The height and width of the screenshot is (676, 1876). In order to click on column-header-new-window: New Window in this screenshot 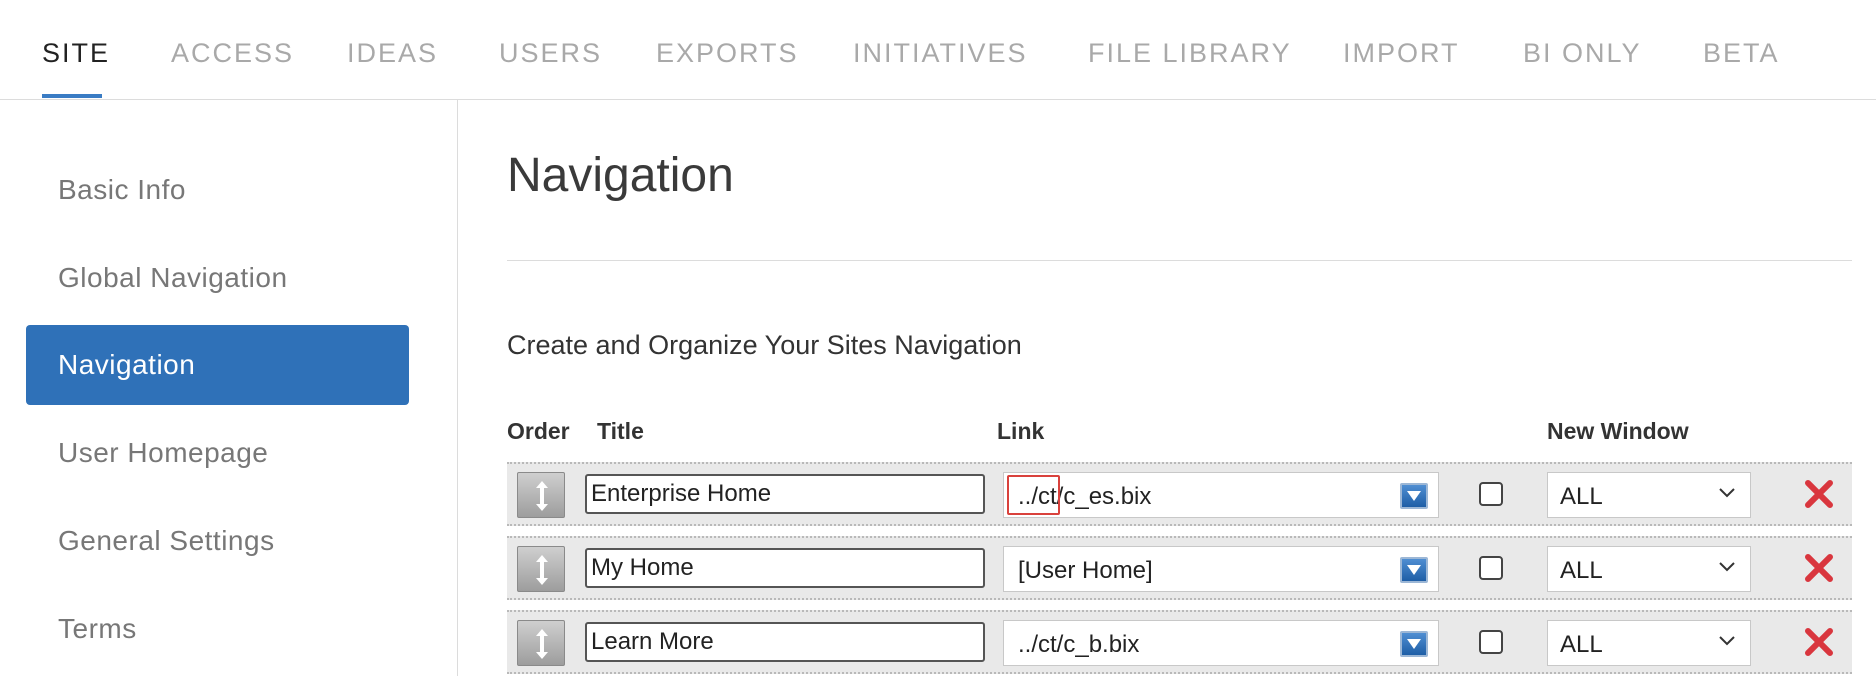, I will do `click(1618, 431)`.